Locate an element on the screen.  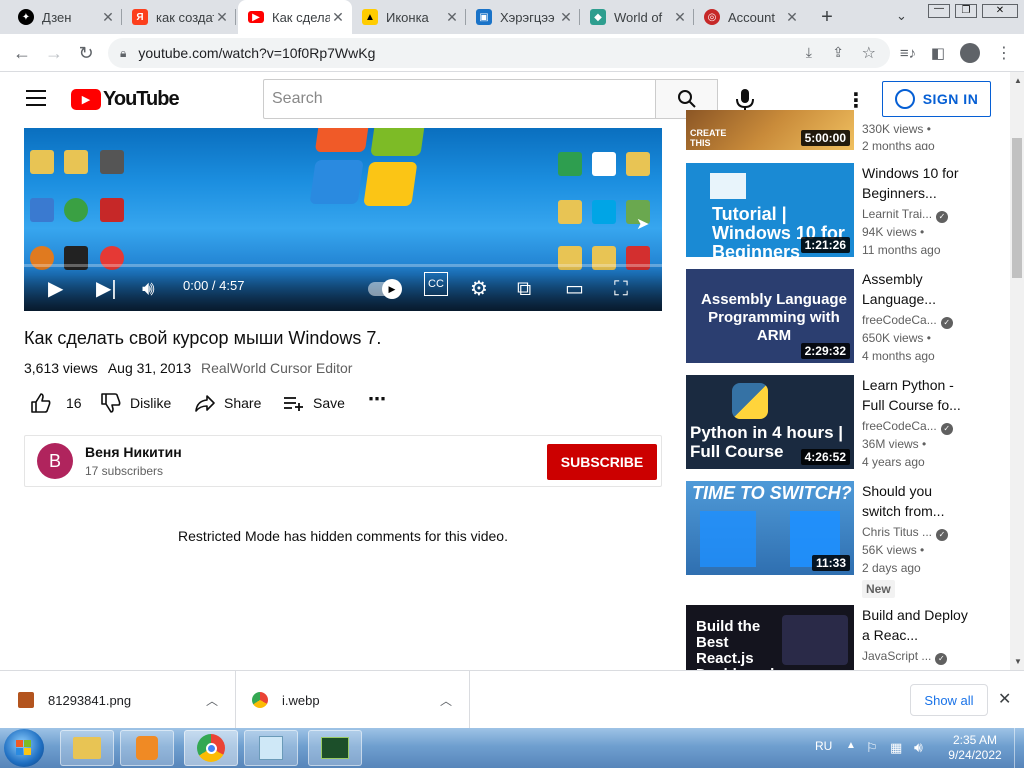
tab-youtube-active: ▶ Как сделать ✕ is located at coordinates (295, 17).